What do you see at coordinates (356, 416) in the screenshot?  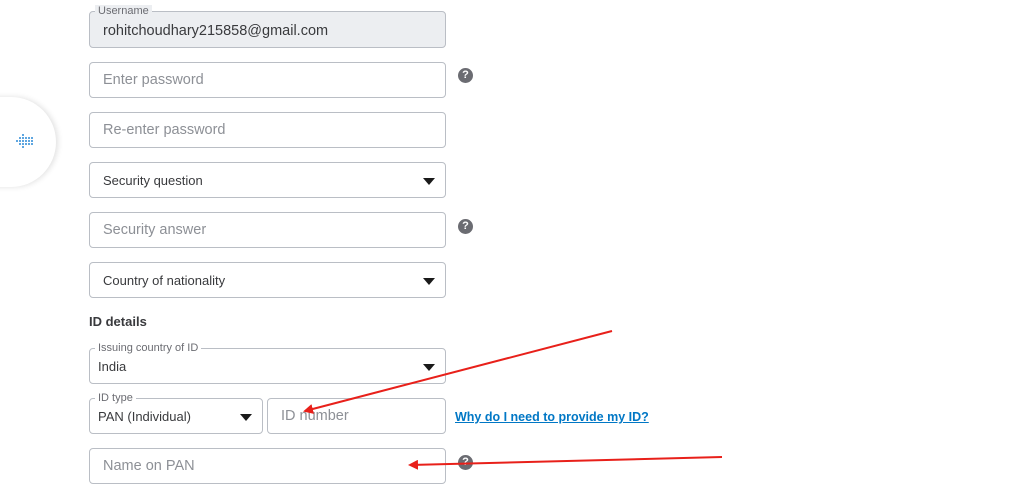 I see `id-number-input: ID number` at bounding box center [356, 416].